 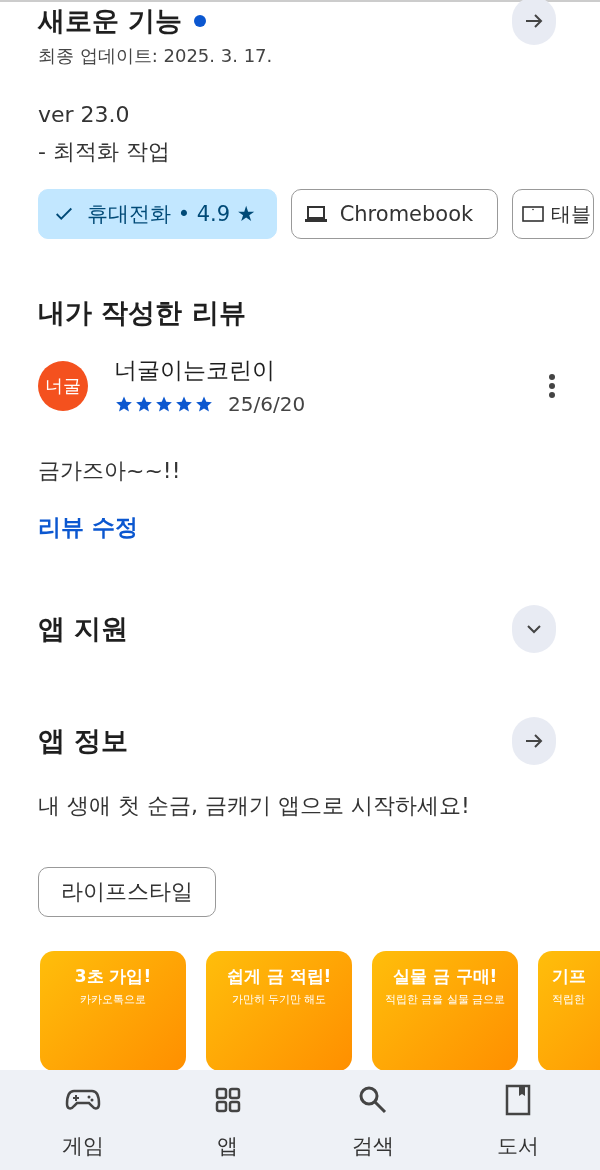 What do you see at coordinates (83, 629) in the screenshot?
I see `section-title: 앱 지원` at bounding box center [83, 629].